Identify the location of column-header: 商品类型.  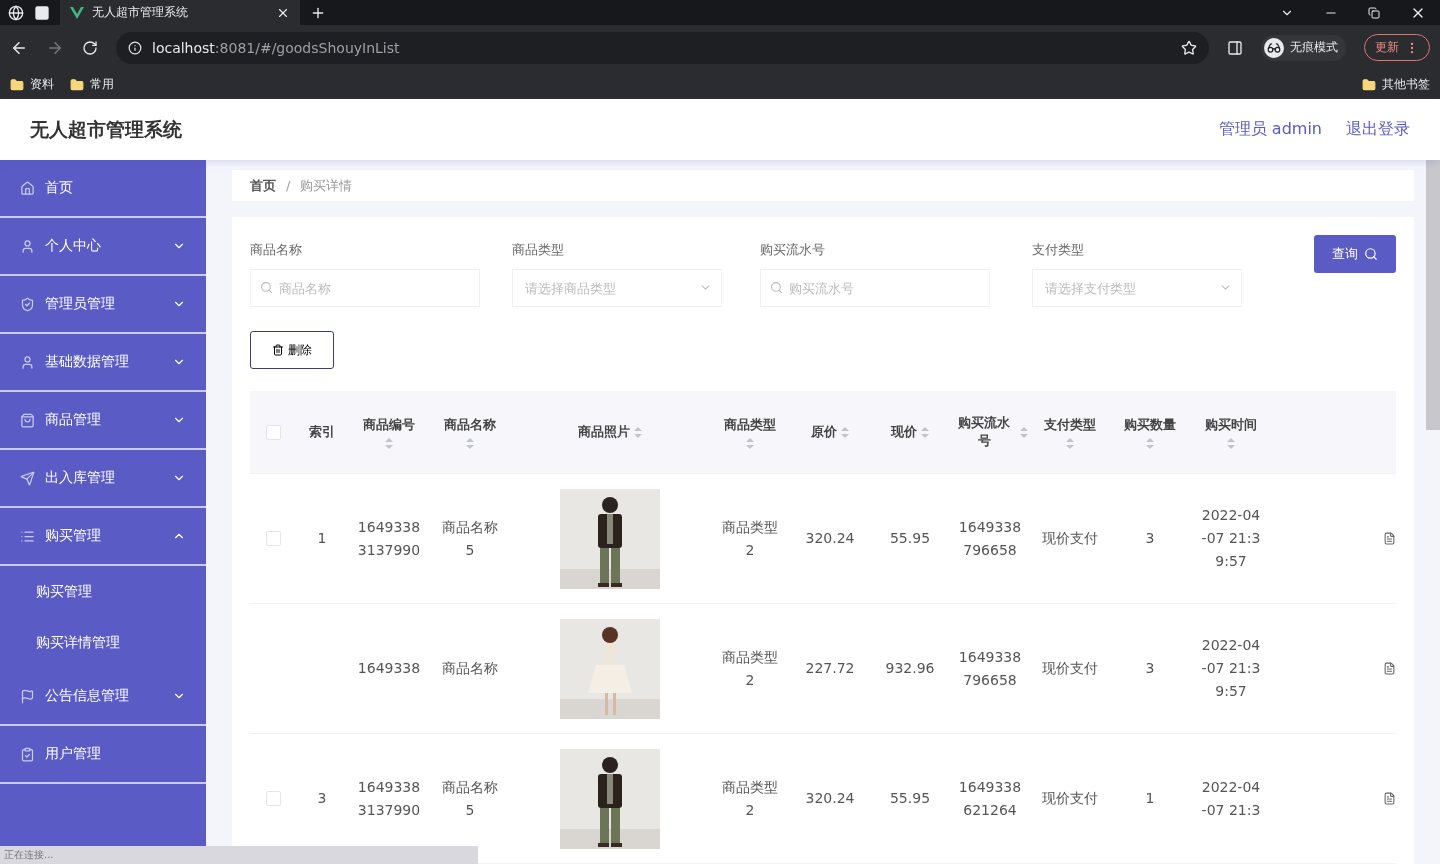
(750, 424).